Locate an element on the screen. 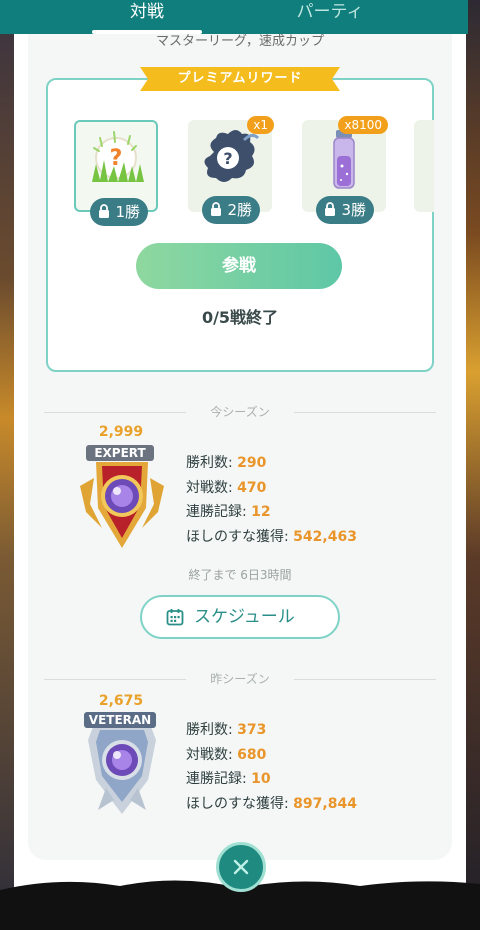  close-icon is located at coordinates (241, 867).